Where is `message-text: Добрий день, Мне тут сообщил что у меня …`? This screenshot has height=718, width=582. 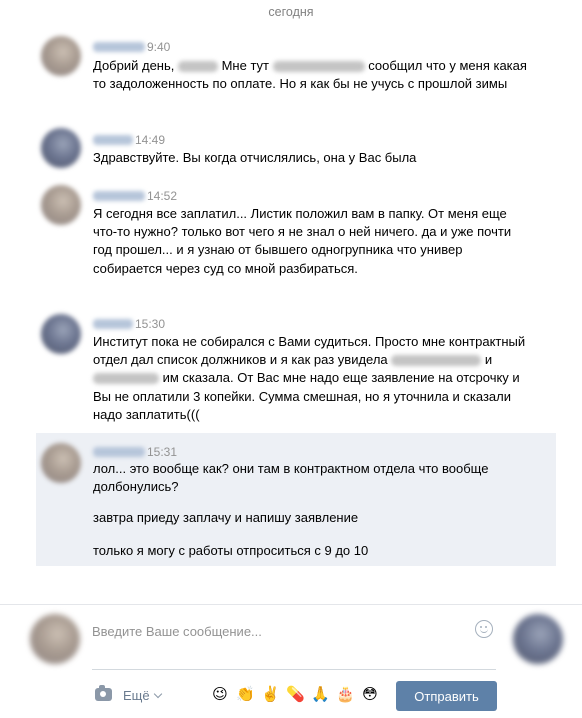
message-text: Добрий день, Мне тут сообщил что у меня … is located at coordinates (310, 75).